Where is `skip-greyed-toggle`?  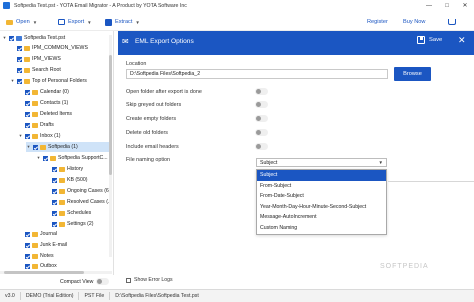
skip-greyed-toggle is located at coordinates (261, 104).